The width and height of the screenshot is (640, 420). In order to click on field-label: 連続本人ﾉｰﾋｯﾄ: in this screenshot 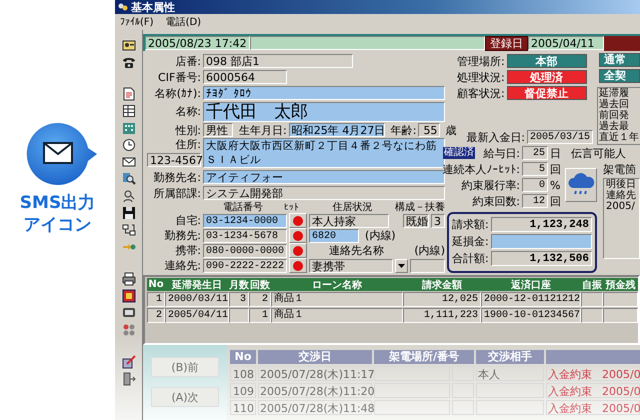, I will do `click(481, 169)`.